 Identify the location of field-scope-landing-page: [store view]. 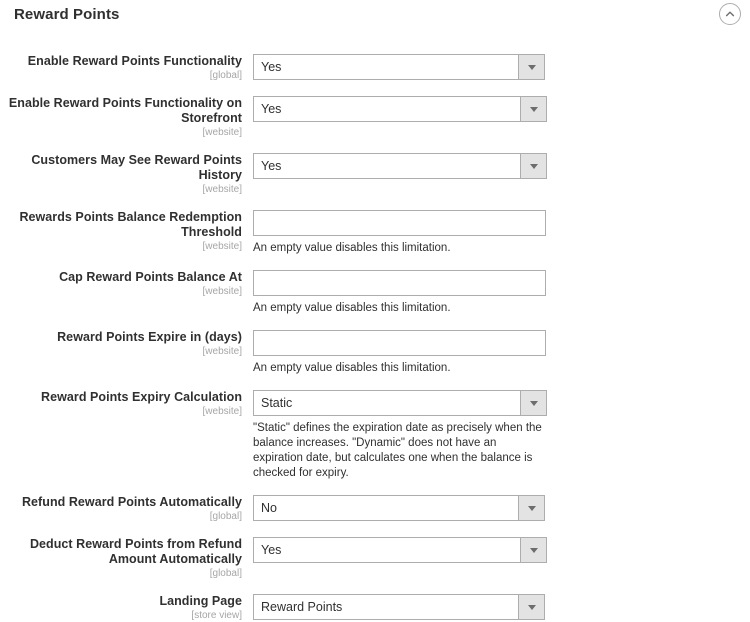
(216, 615).